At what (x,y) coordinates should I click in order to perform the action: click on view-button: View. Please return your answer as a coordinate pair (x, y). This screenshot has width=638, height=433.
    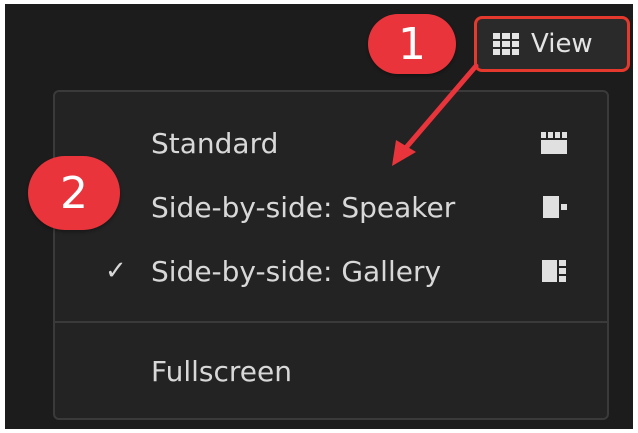
    Looking at the image, I should click on (552, 44).